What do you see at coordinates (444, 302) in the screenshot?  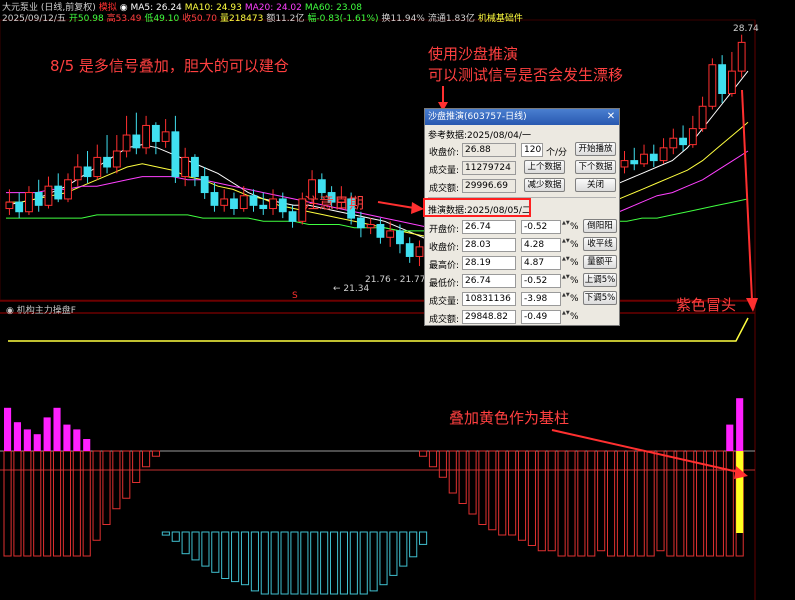 I see `sim-row-label: 成交量:` at bounding box center [444, 302].